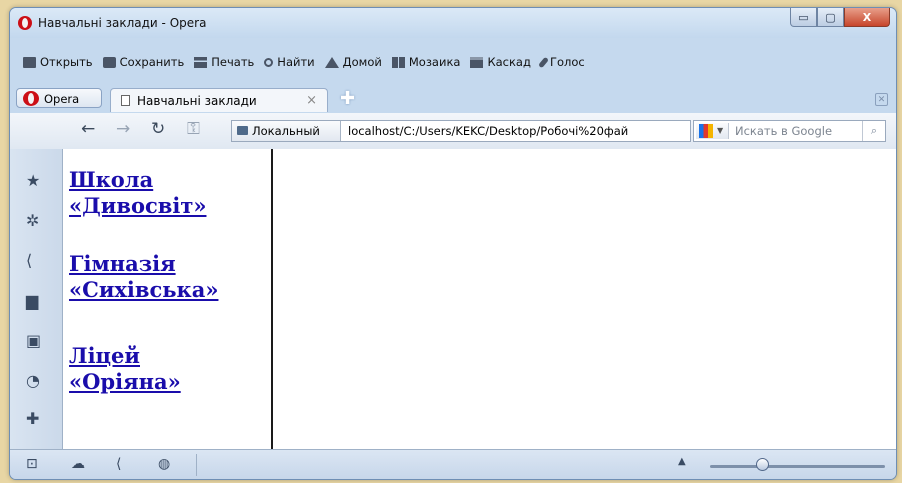 This screenshot has width=902, height=483. I want to click on voice-button: Голос, so click(561, 62).